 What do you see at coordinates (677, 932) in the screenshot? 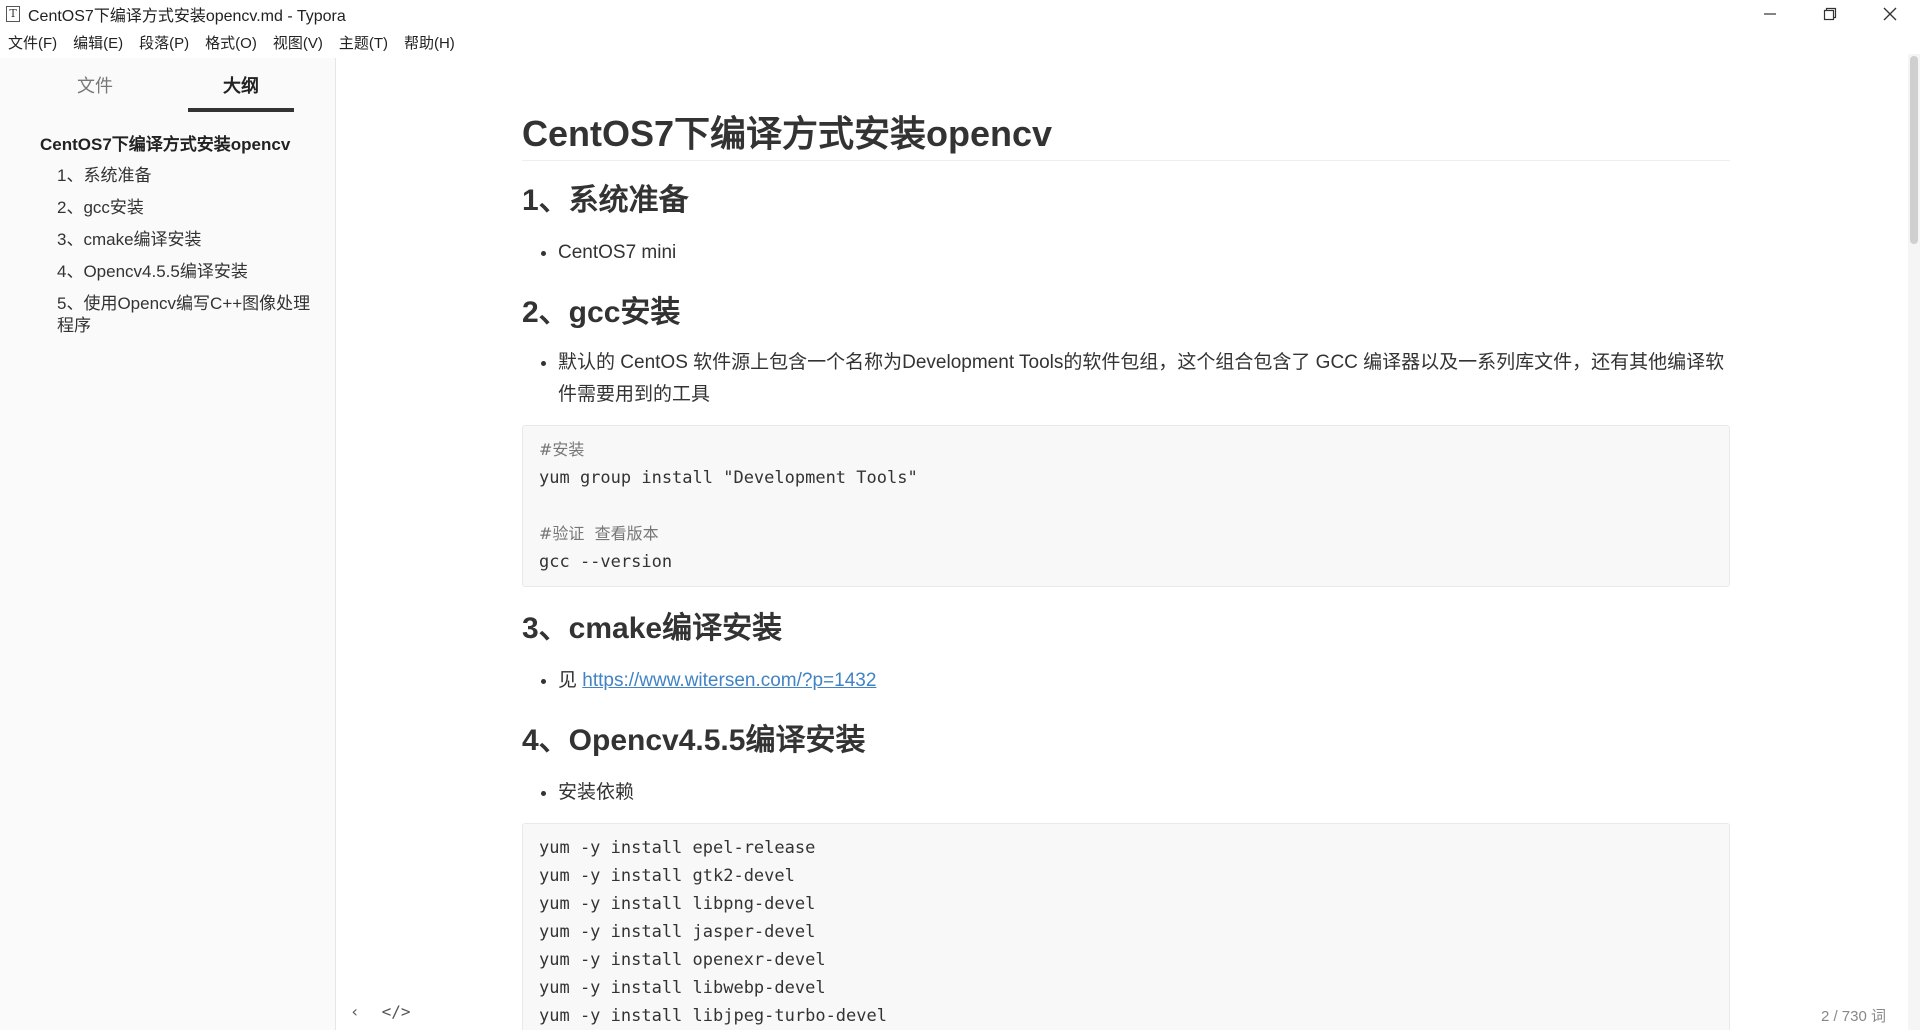
I see `code-line: yum -y install jasper-devel` at bounding box center [677, 932].